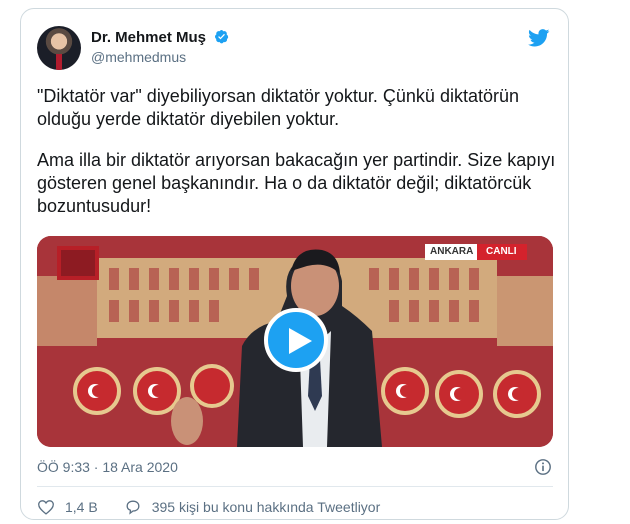  I want to click on like-count: 1,4 B, so click(81, 507).